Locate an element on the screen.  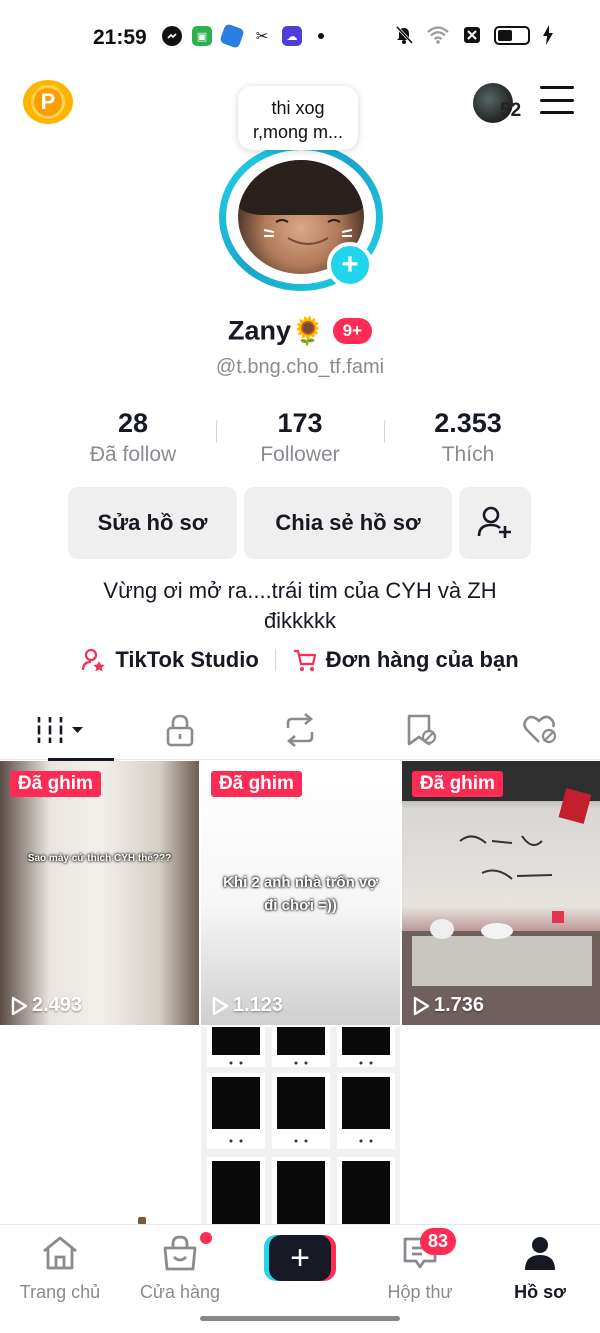
video-thumbnail: Đã ghim 1.736 is located at coordinates (501, 893).